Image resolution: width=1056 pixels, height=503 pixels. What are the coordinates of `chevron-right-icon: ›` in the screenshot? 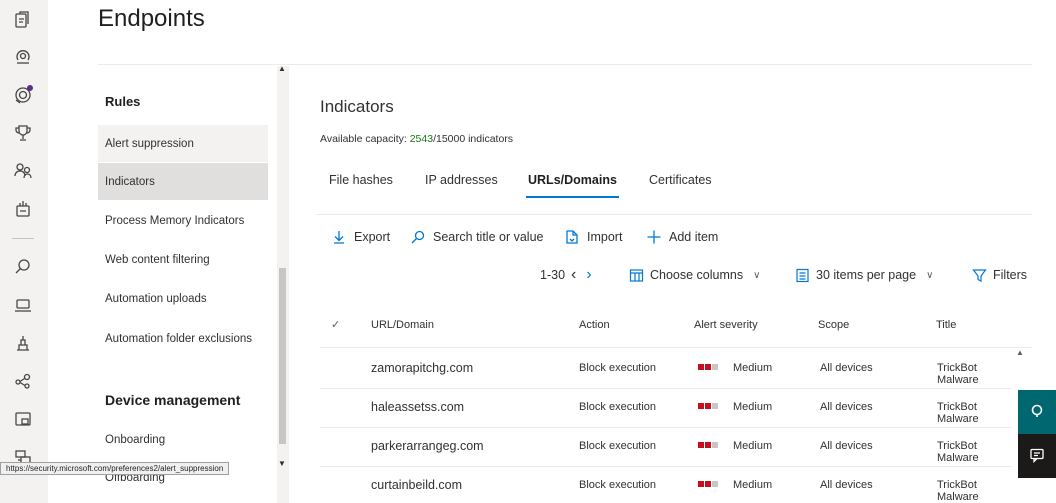 It's located at (588, 275).